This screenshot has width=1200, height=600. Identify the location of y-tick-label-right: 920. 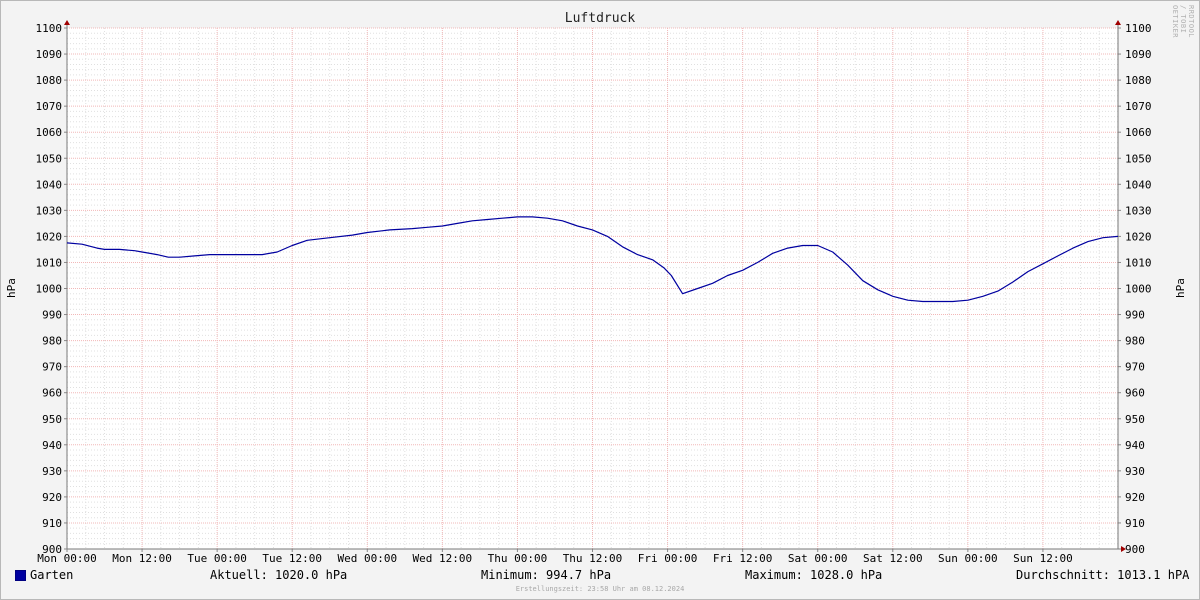
(1135, 497).